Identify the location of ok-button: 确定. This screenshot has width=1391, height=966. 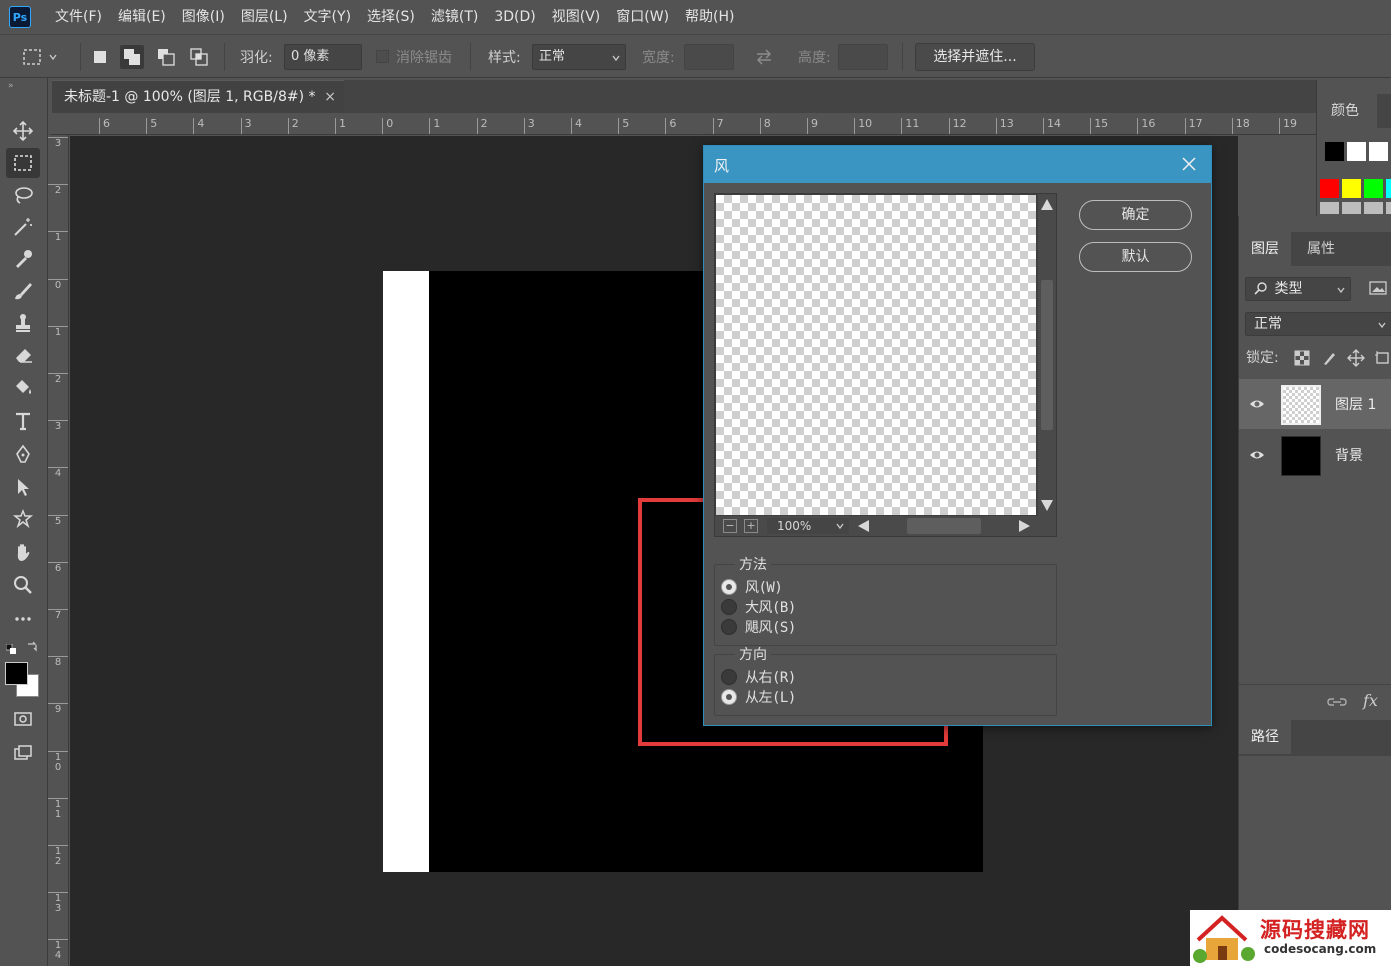
(1135, 215).